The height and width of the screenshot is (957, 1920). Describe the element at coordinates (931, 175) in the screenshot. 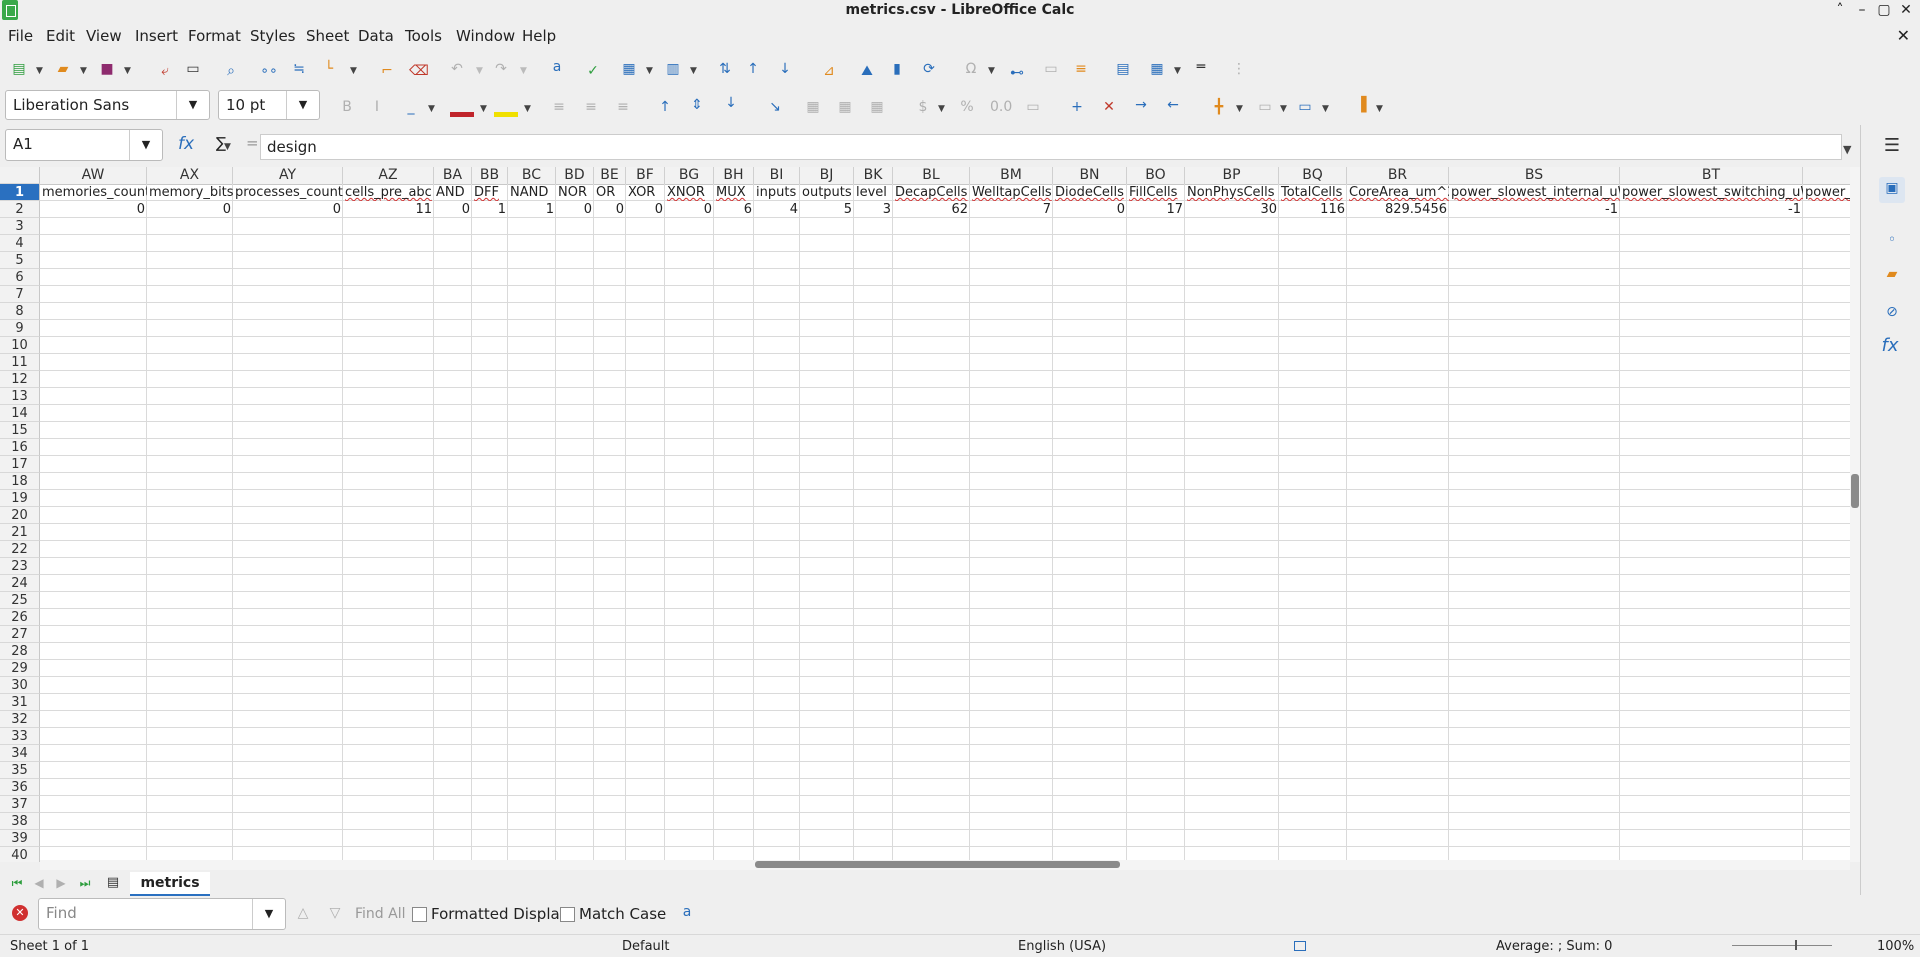

I see `column-header: BL` at that location.